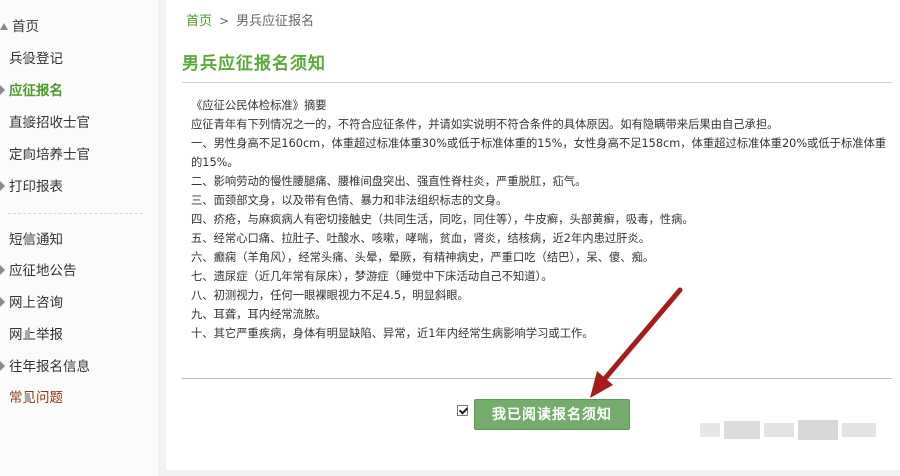  Describe the element at coordinates (349, 200) in the screenshot. I see `notice-item: 三、面颈部文身，以及带有色情、暴力和非法组织标志的文身。` at that location.